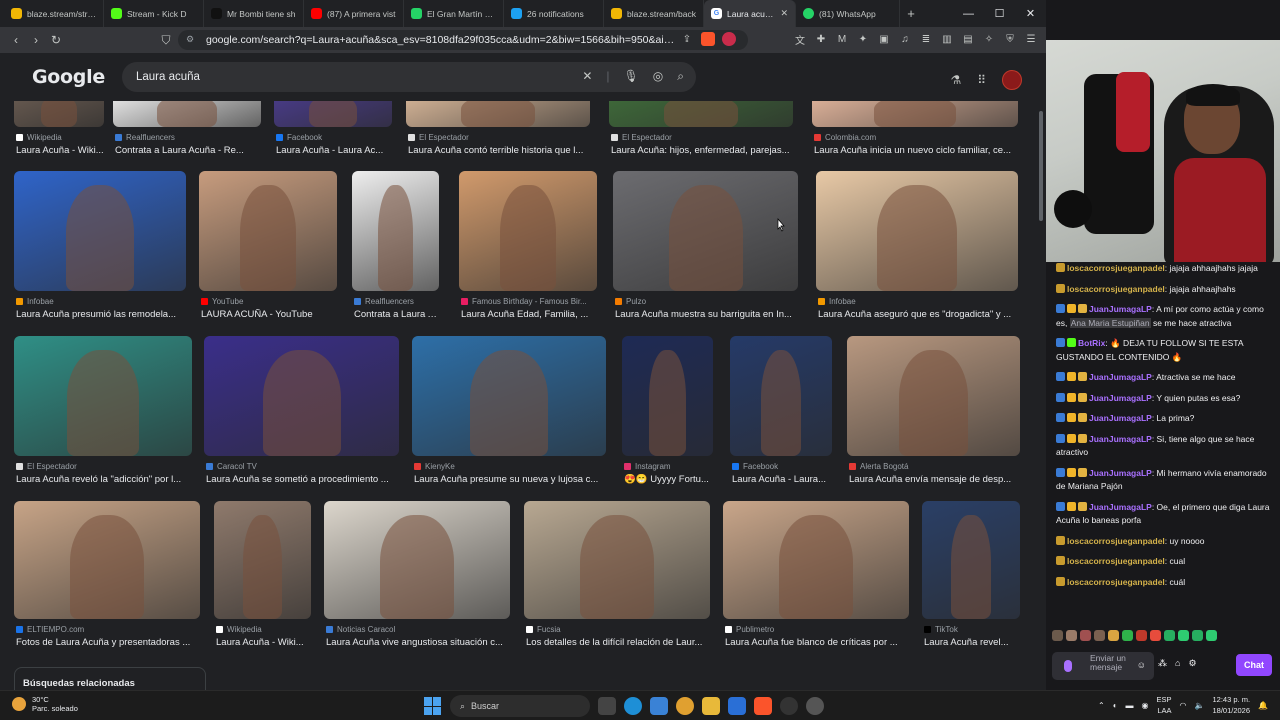 The width and height of the screenshot is (1280, 720). What do you see at coordinates (454, 13) in the screenshot?
I see `tab-item: El Gran Martín Eliz` at bounding box center [454, 13].